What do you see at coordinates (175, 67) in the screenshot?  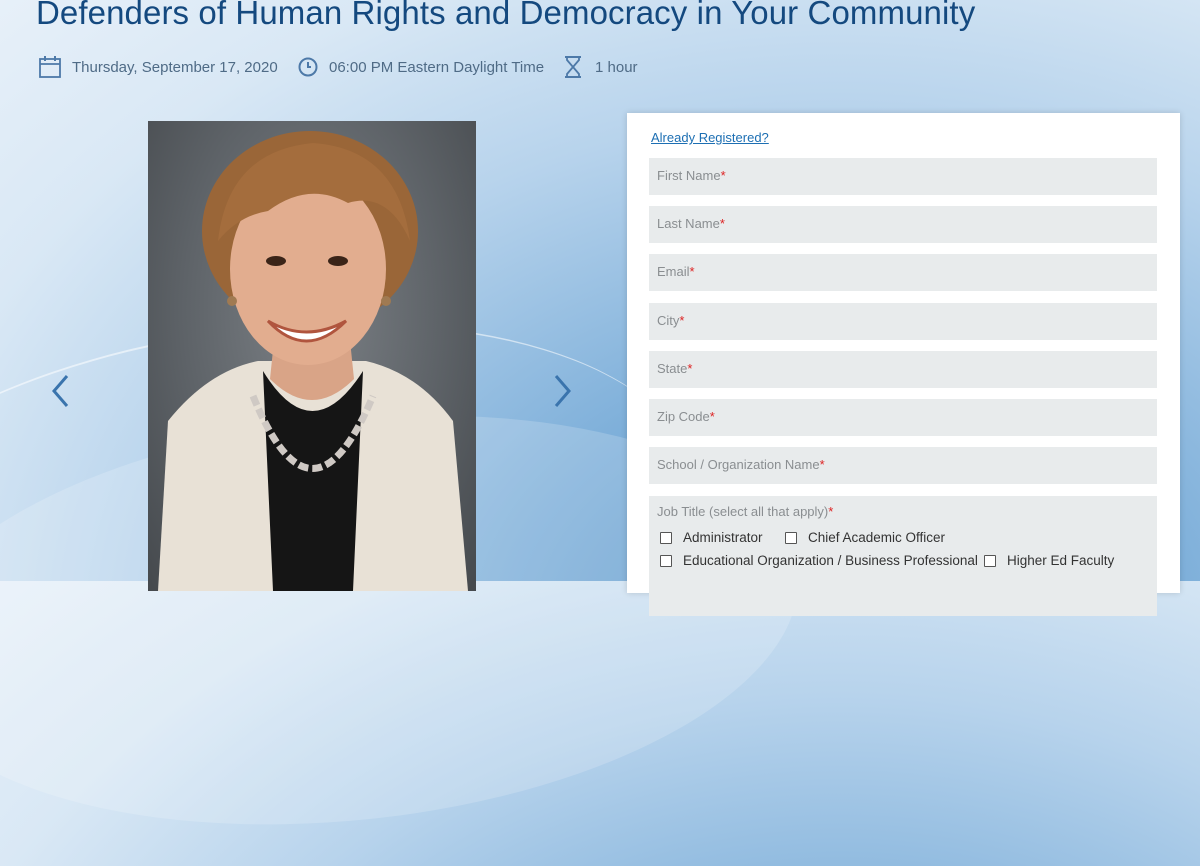 I see `event-date-text: Thursday, September 17, 2020` at bounding box center [175, 67].